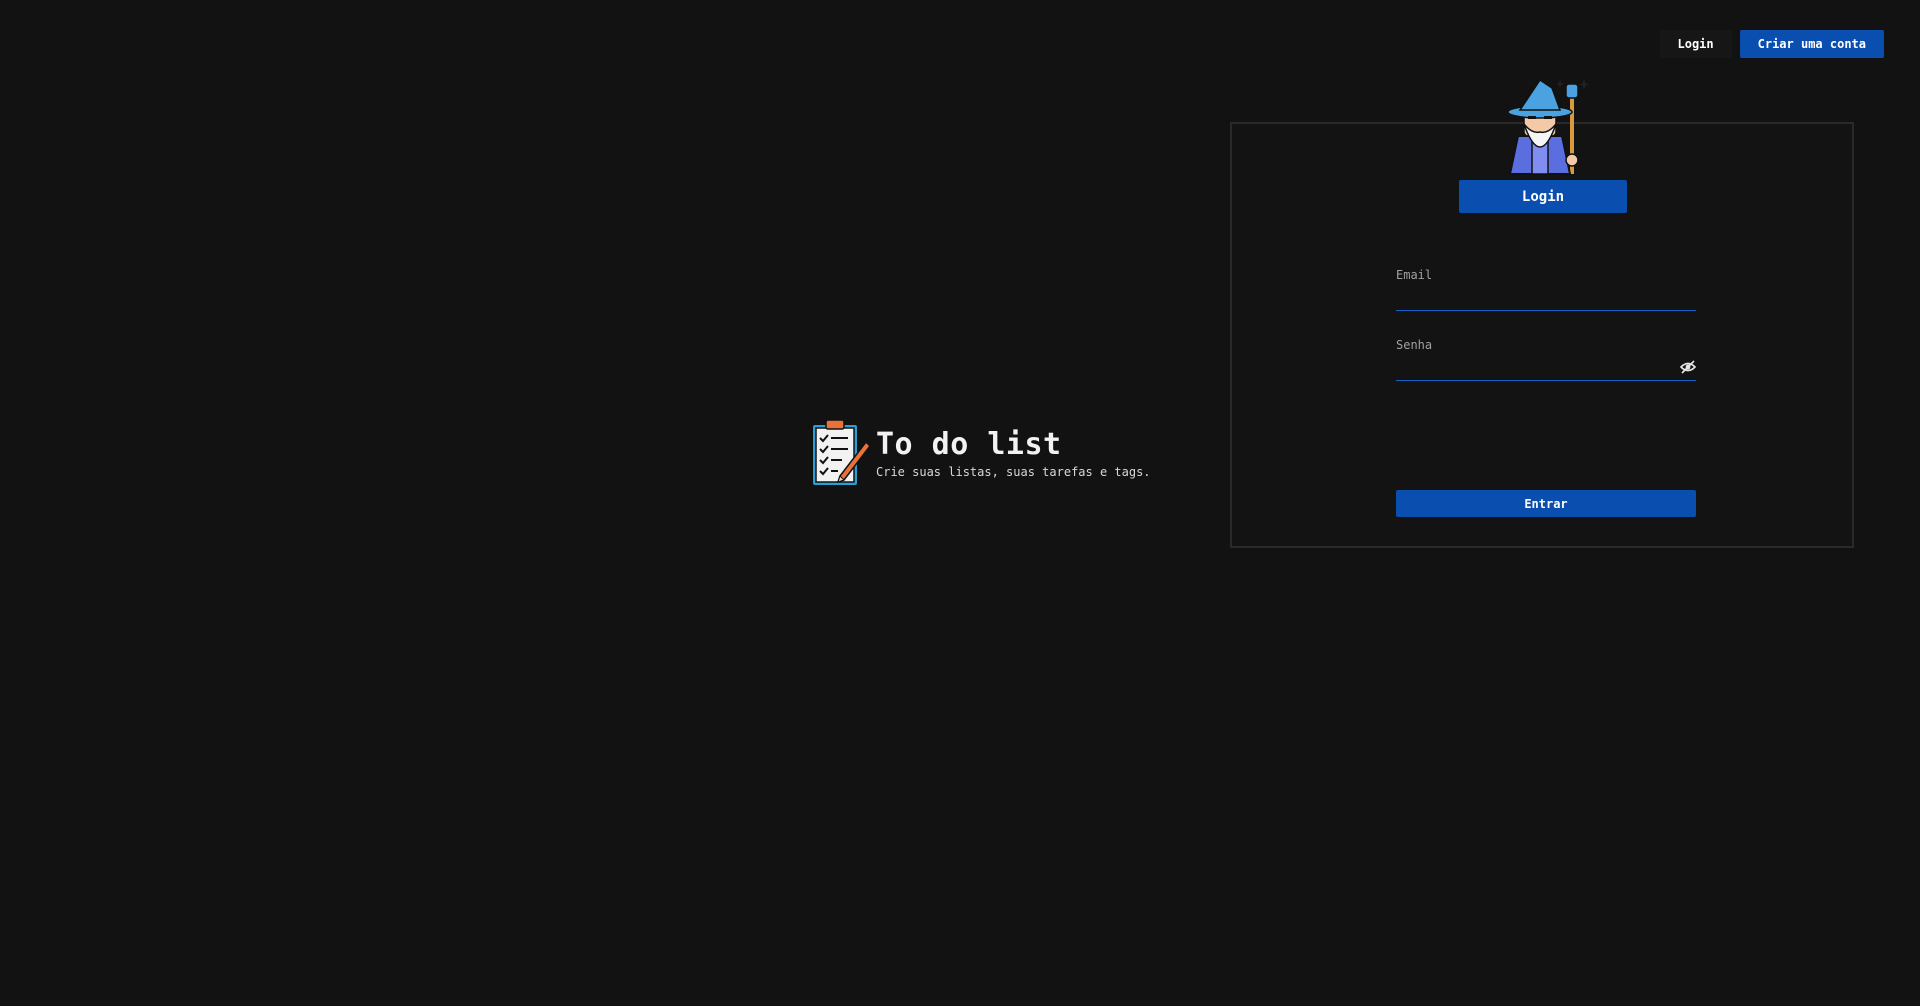 The height and width of the screenshot is (1006, 1920). Describe the element at coordinates (841, 453) in the screenshot. I see `clipboard-checklist-pencil-icon` at that location.